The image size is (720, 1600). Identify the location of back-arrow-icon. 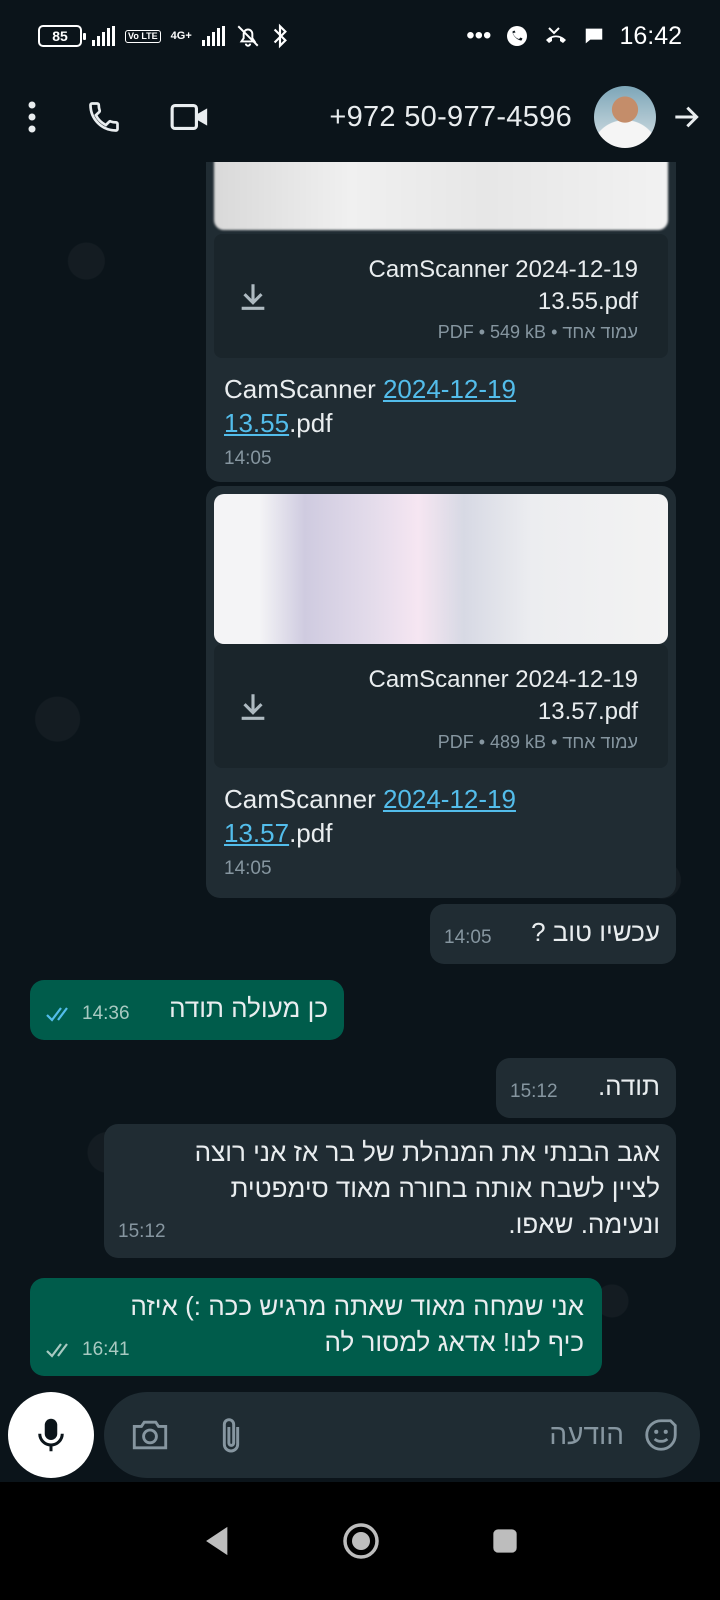
(686, 117).